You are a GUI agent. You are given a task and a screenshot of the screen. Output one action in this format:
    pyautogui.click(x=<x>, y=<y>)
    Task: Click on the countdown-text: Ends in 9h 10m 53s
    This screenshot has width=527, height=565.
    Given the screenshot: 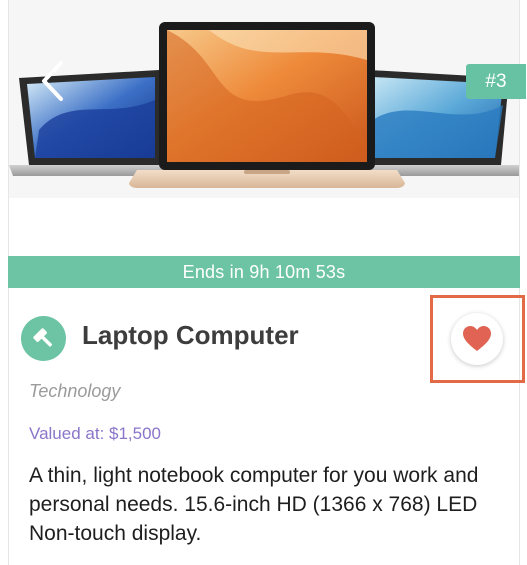 What is the action you would take?
    pyautogui.click(x=264, y=271)
    